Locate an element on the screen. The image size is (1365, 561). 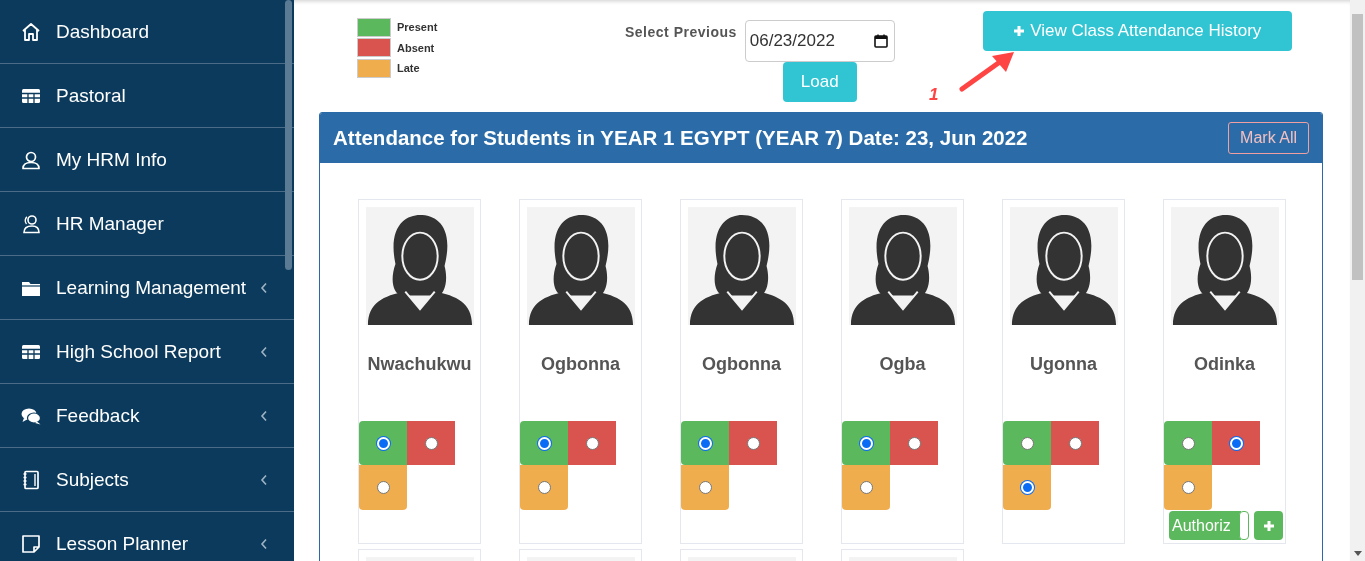
sidebar-item: Subjects is located at coordinates (147, 480).